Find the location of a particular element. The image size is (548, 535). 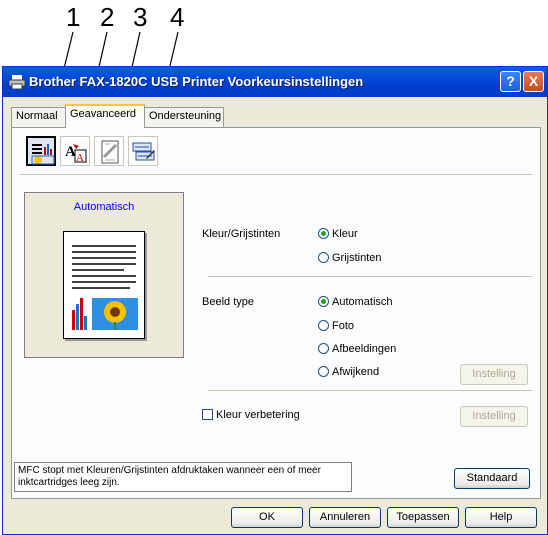

ok-button: OK is located at coordinates (267, 517).